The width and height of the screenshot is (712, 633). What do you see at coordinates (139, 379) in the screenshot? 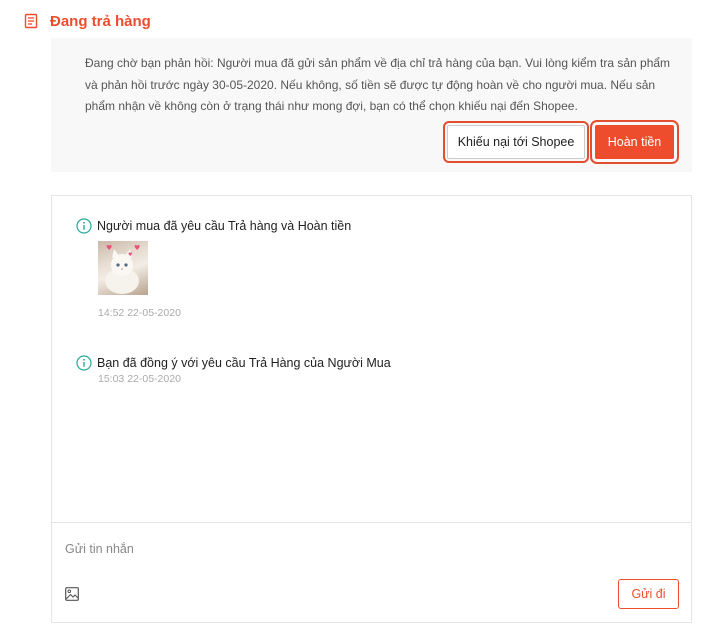
I see `timeline-event-time: 15:03 22-05-2020` at bounding box center [139, 379].